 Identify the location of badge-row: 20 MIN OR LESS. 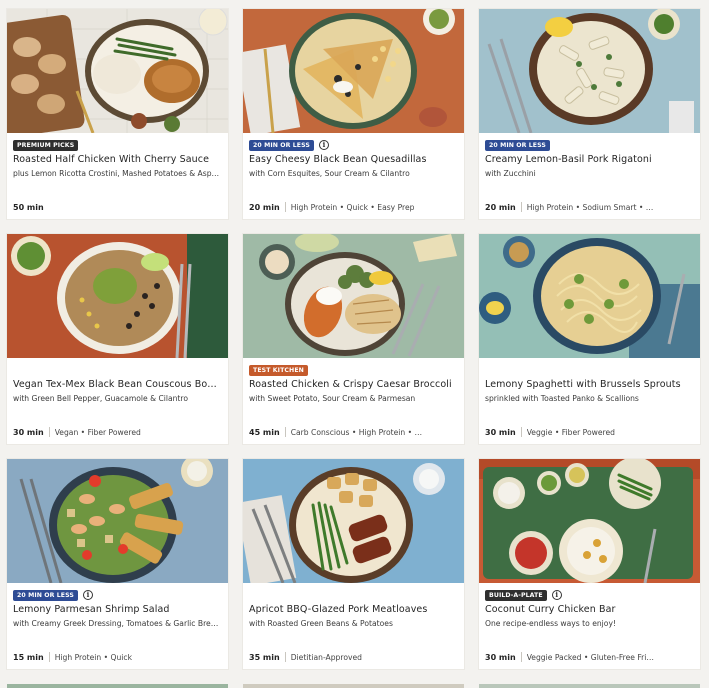
(589, 145).